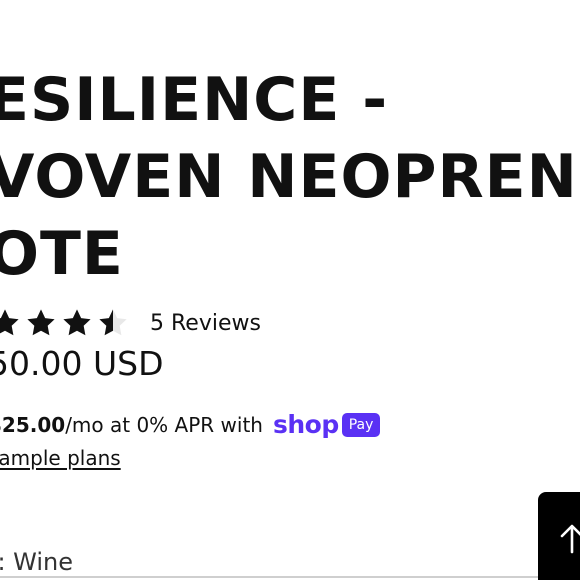 The width and height of the screenshot is (580, 580). I want to click on installments-message: $25.00 /mo at 0% APR with shop Pay, so click(190, 424).